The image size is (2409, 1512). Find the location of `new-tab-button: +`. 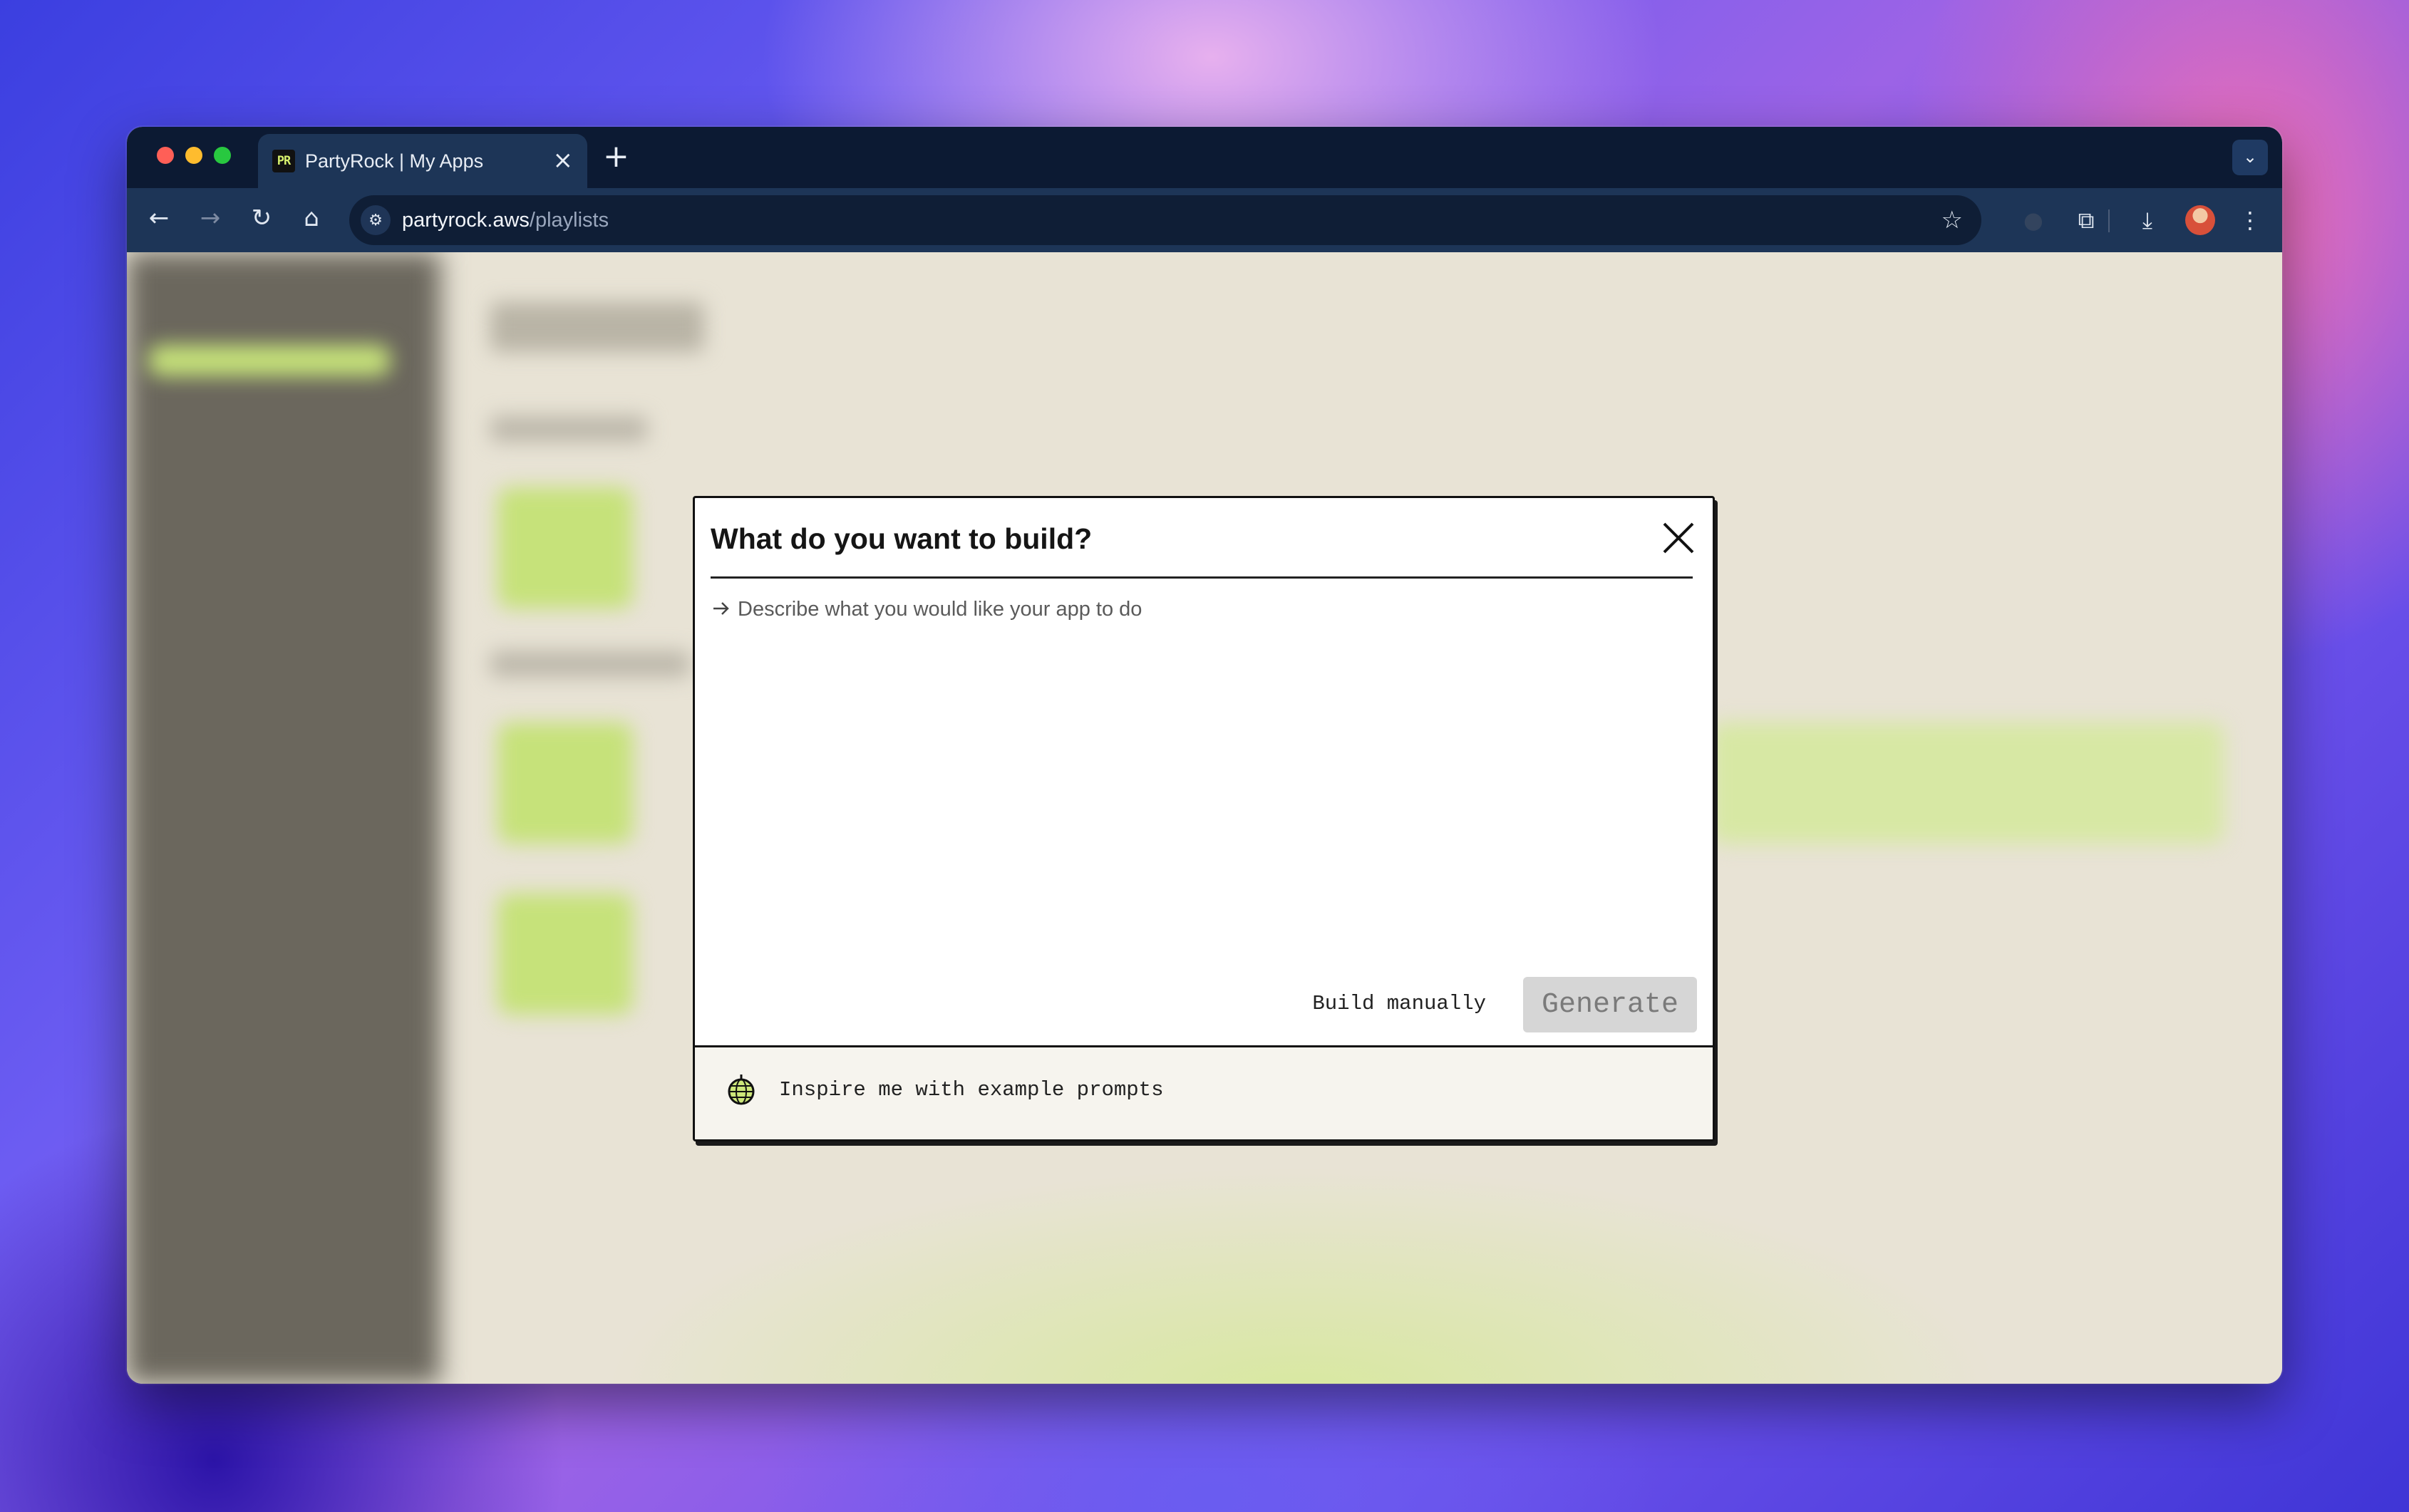

new-tab-button: + is located at coordinates (616, 157).